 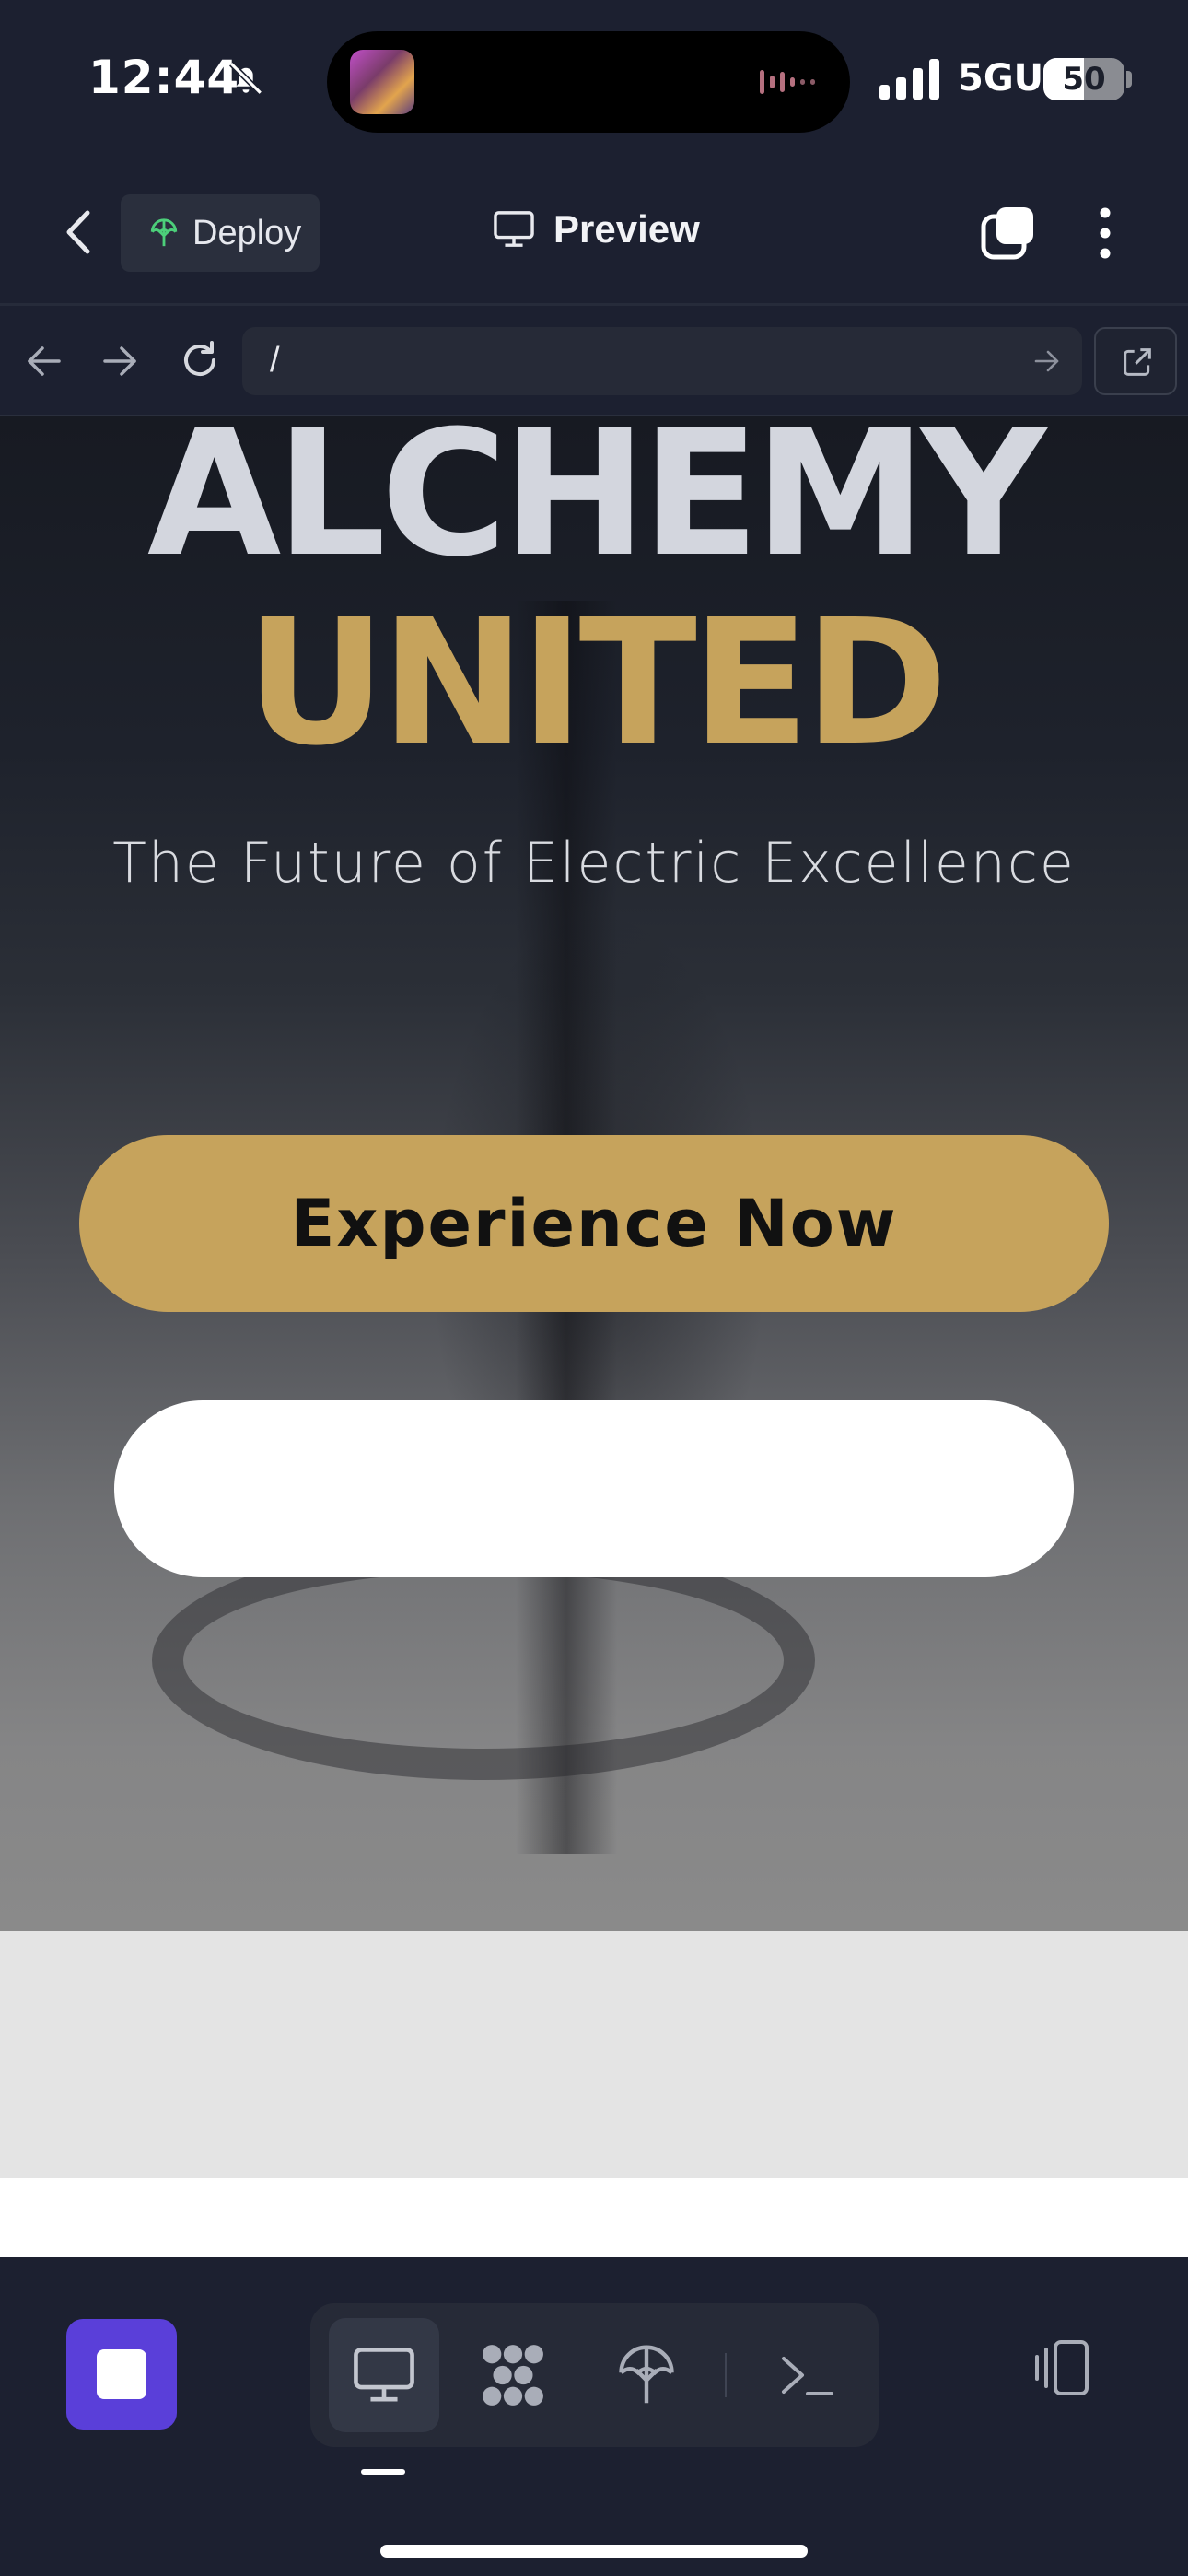 I want to click on hero-subtitle: The Future of Electric Excellence, so click(x=594, y=863).